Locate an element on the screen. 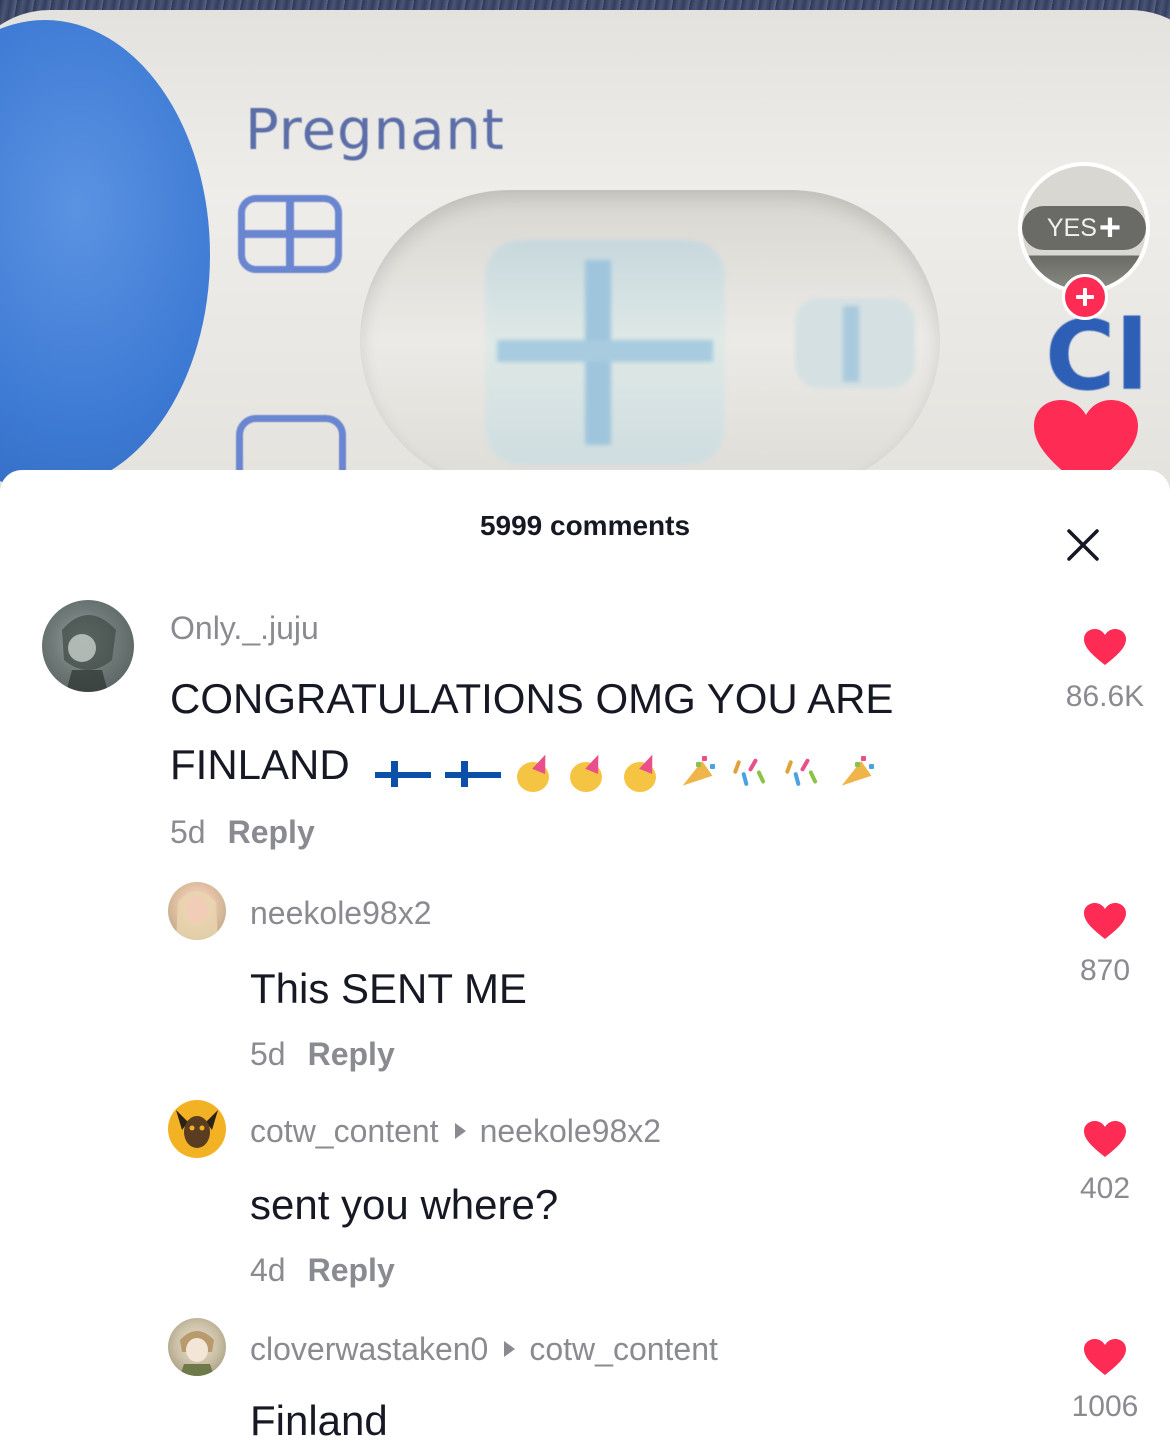 The image size is (1170, 1444). comment-like-button: 870 is located at coordinates (1105, 945).